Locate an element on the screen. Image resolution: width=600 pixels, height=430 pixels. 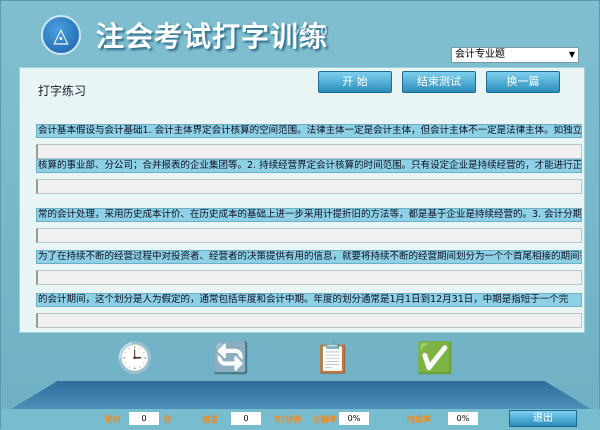
speed-label: 速度 is located at coordinates (210, 419).